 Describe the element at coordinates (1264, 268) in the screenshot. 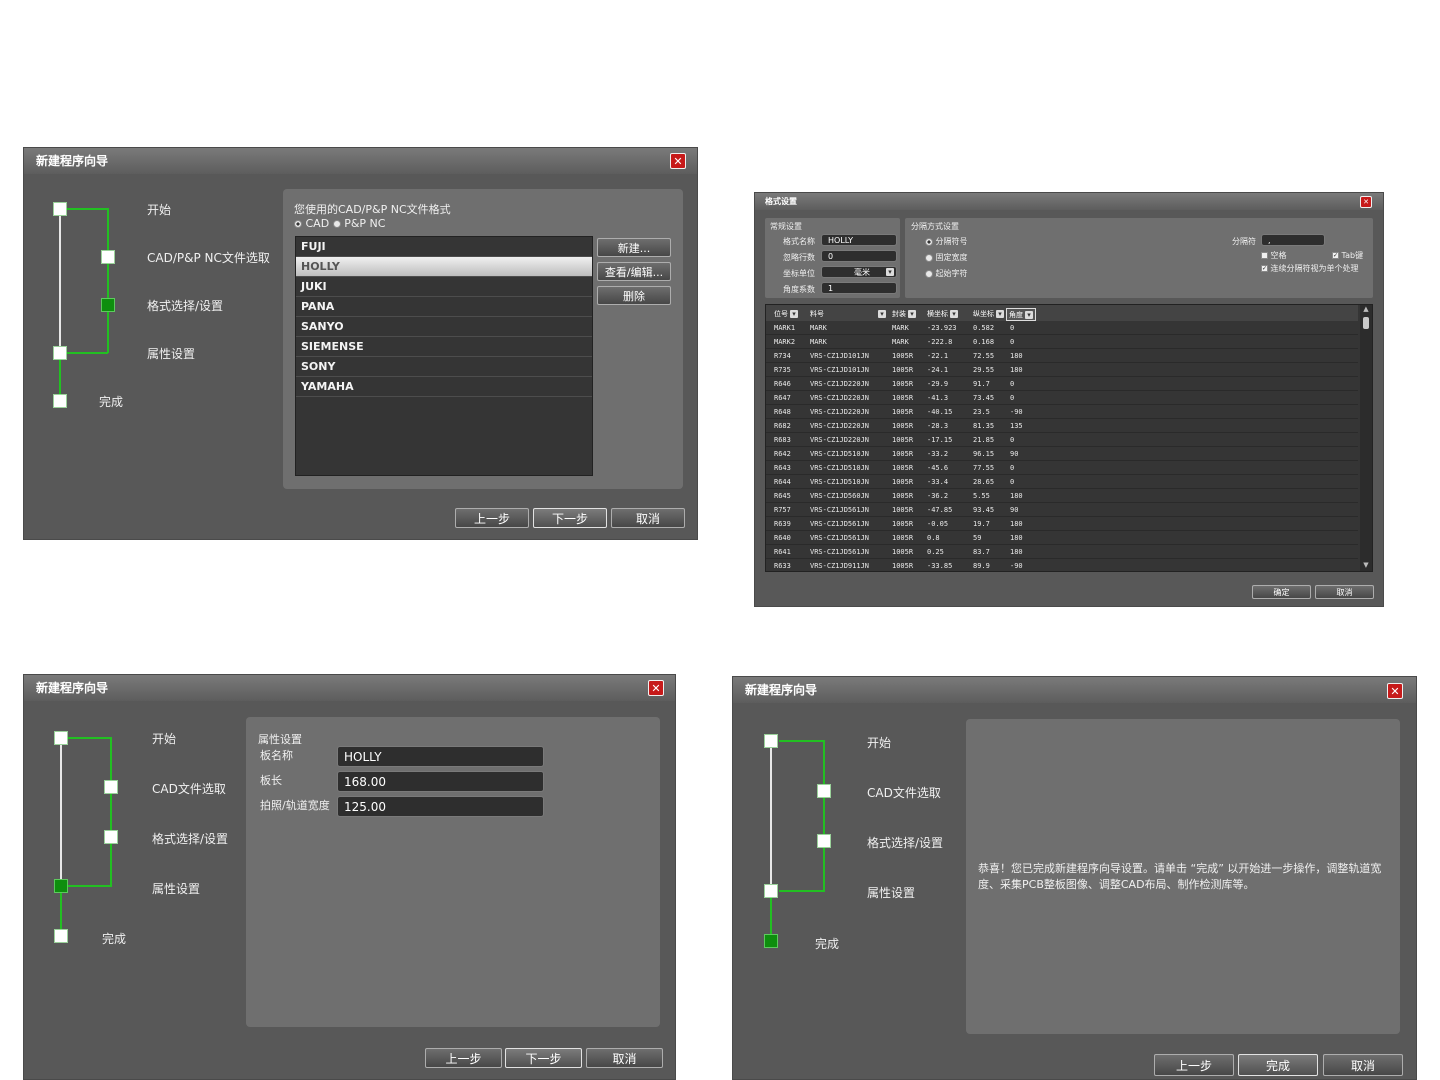

I see `merge-checkbox: ✓` at that location.